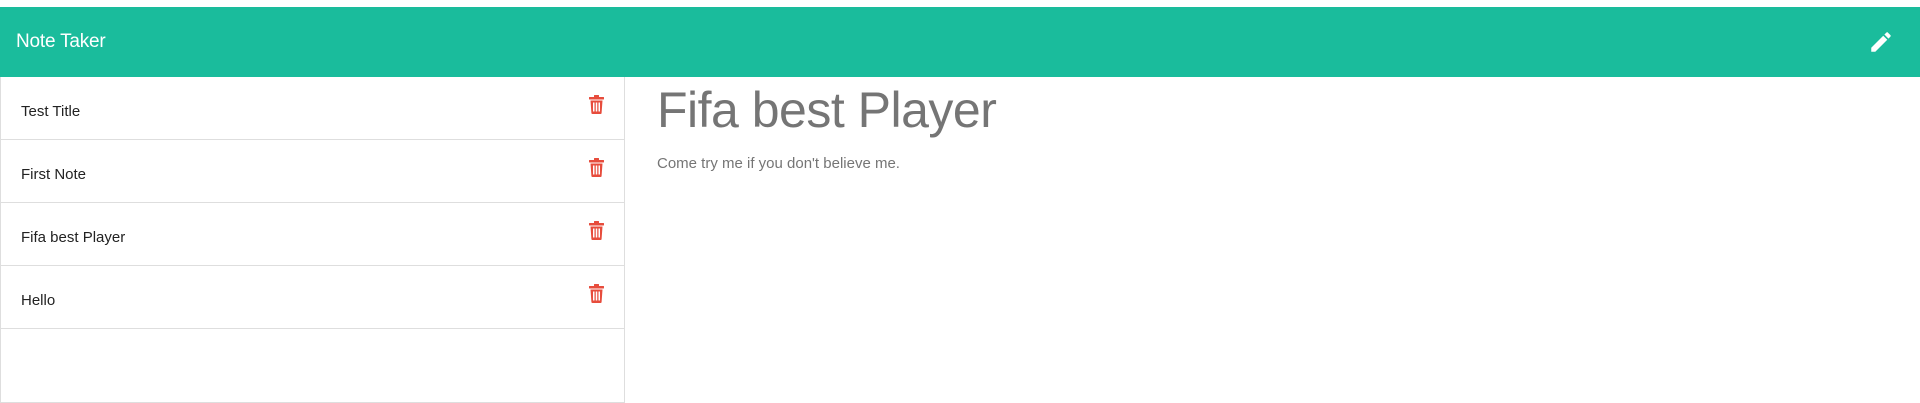  What do you see at coordinates (61, 42) in the screenshot?
I see `brand-title: Note Taker` at bounding box center [61, 42].